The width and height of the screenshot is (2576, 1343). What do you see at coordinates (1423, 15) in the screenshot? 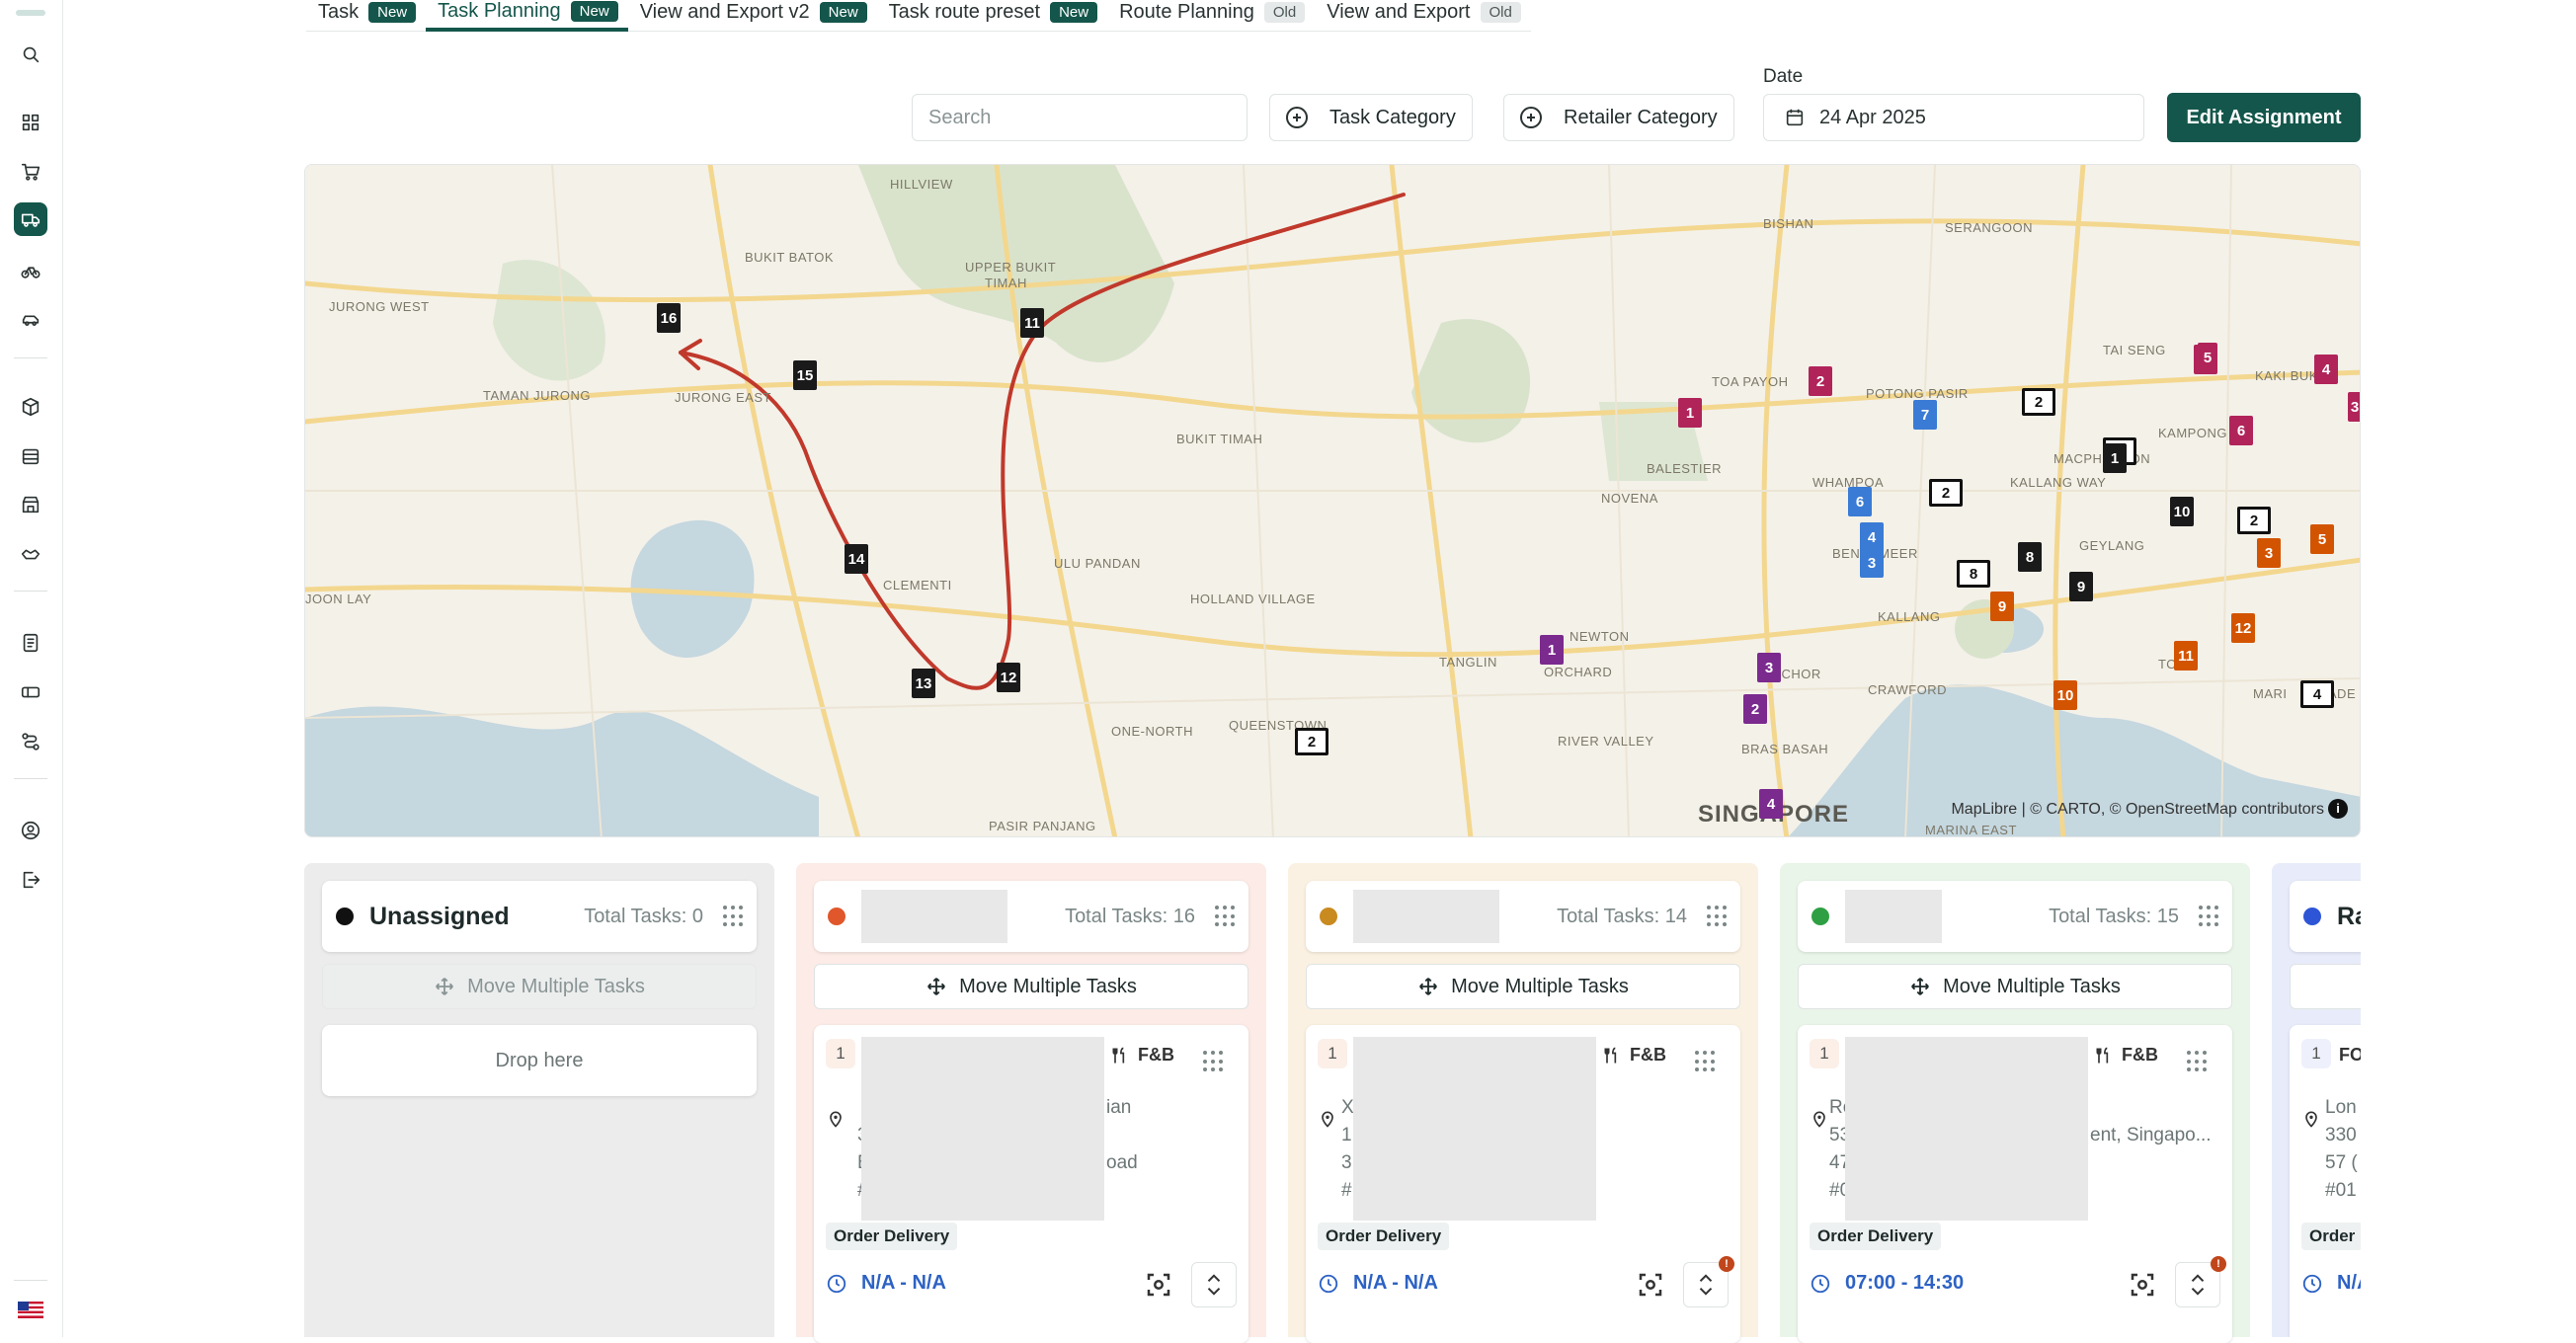
I see `tab-view-and-export: View and Export Old` at bounding box center [1423, 15].